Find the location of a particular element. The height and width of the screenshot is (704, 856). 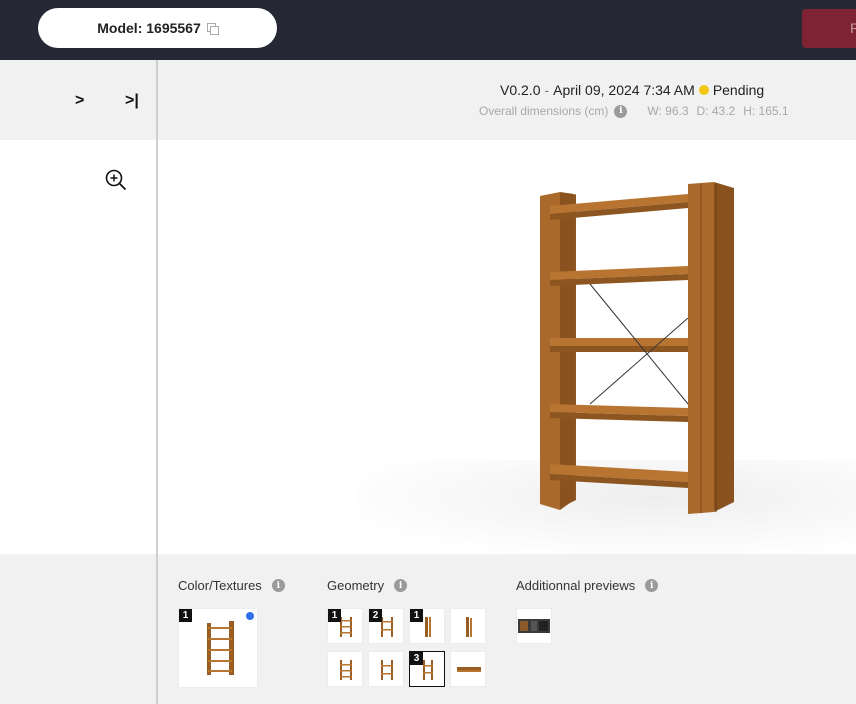

bookshelf-render is located at coordinates (637, 348).